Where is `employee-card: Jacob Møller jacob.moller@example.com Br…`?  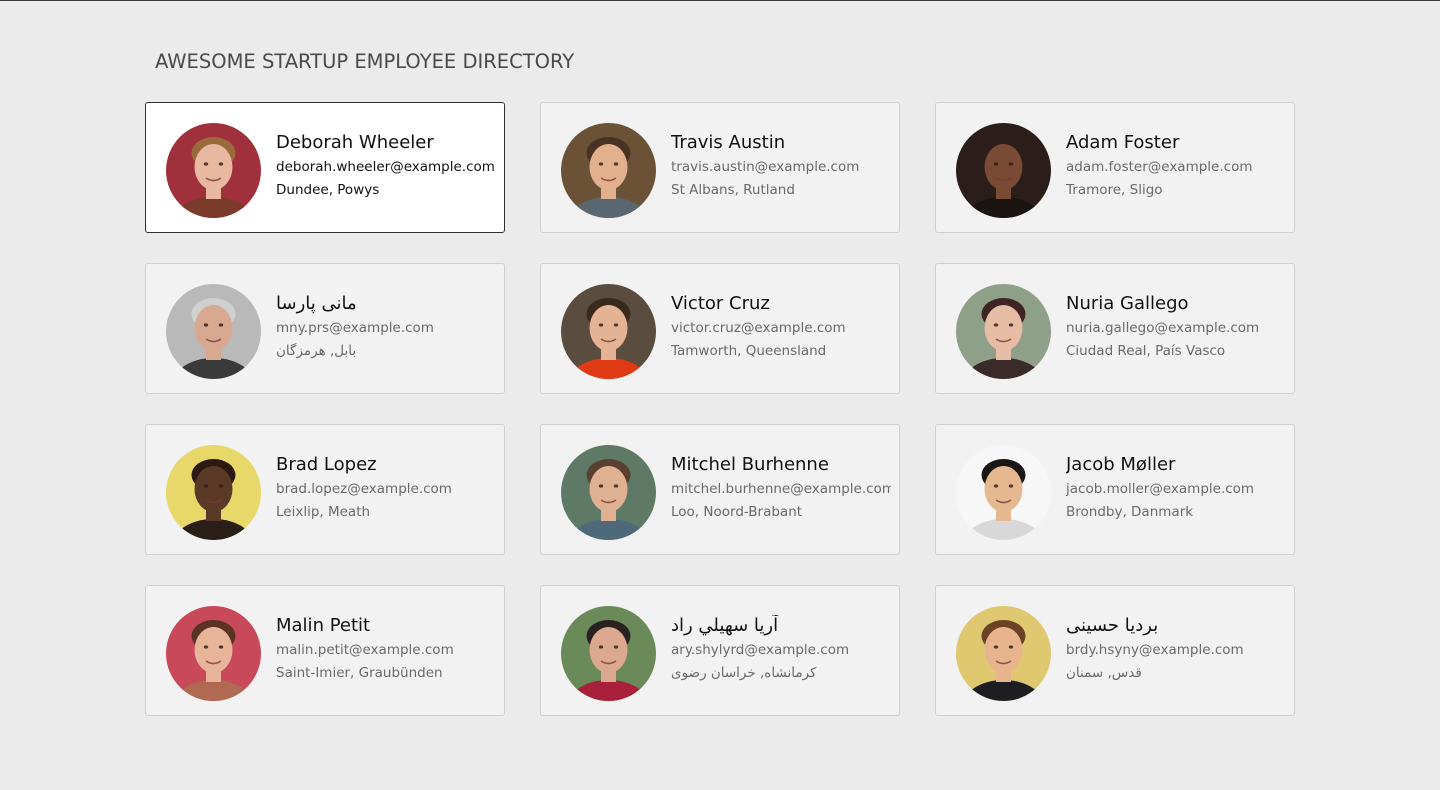 employee-card: Jacob Møller jacob.moller@example.com Br… is located at coordinates (1115, 489).